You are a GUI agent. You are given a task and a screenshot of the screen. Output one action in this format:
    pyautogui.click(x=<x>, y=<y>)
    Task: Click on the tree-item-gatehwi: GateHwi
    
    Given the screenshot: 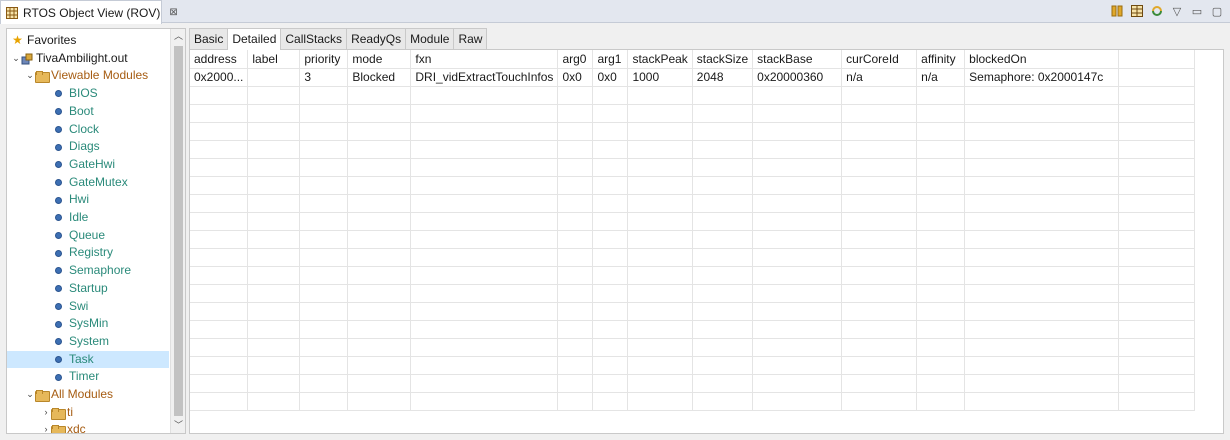 What is the action you would take?
    pyautogui.click(x=88, y=165)
    